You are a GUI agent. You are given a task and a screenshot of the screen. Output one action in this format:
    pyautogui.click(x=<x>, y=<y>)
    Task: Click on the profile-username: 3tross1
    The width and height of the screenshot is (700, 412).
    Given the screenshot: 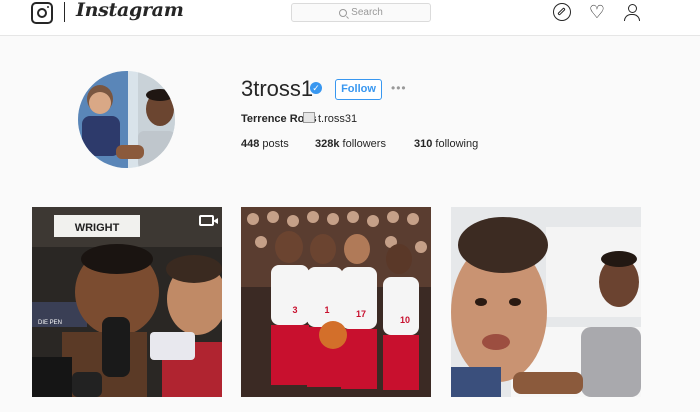 What is the action you would take?
    pyautogui.click(x=277, y=88)
    